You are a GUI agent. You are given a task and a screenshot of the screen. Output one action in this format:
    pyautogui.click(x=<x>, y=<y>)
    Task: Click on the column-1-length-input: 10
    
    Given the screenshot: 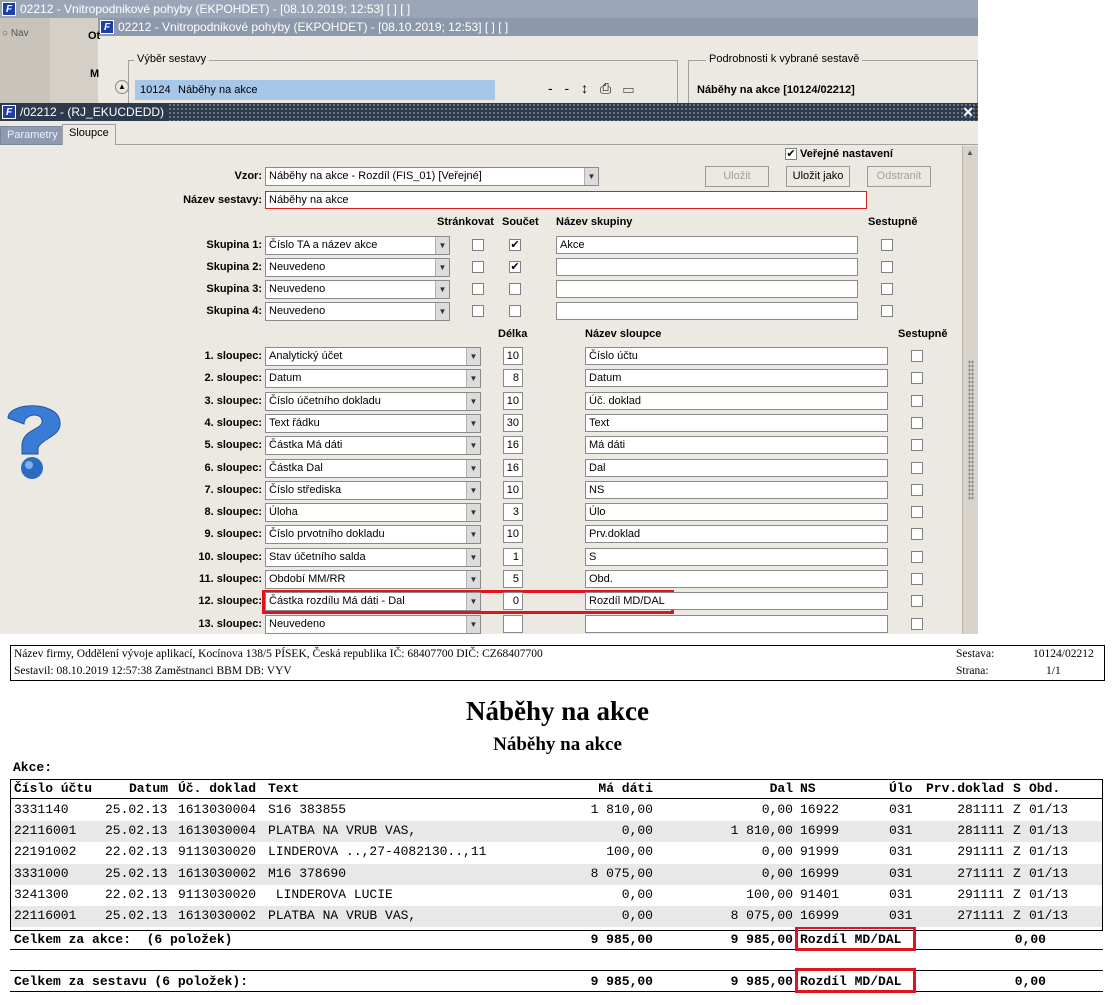 What is the action you would take?
    pyautogui.click(x=513, y=356)
    